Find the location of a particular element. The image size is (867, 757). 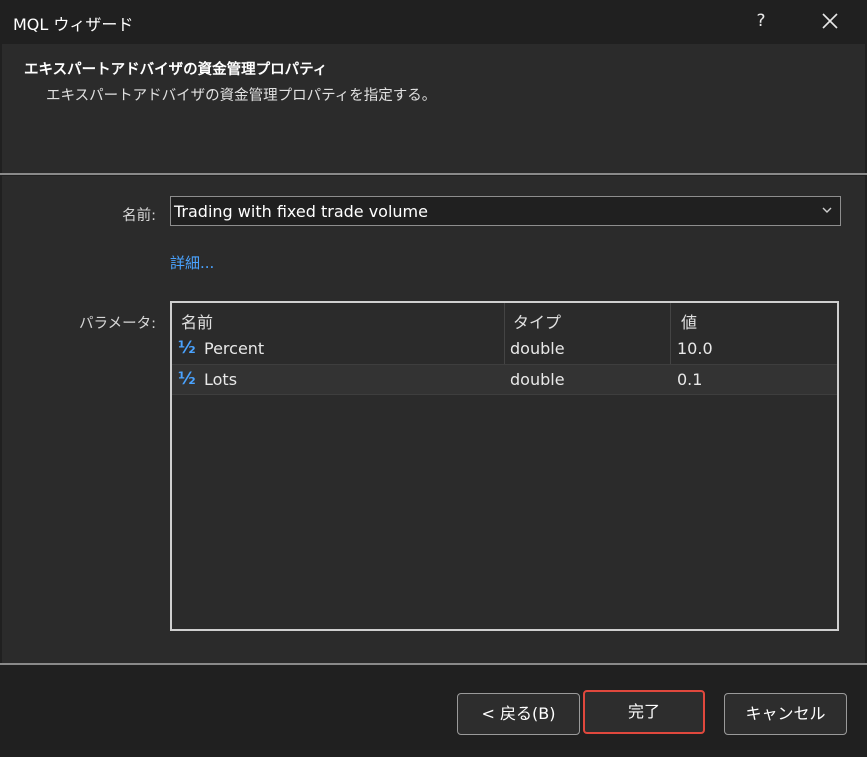

help-button: ? is located at coordinates (761, 21).